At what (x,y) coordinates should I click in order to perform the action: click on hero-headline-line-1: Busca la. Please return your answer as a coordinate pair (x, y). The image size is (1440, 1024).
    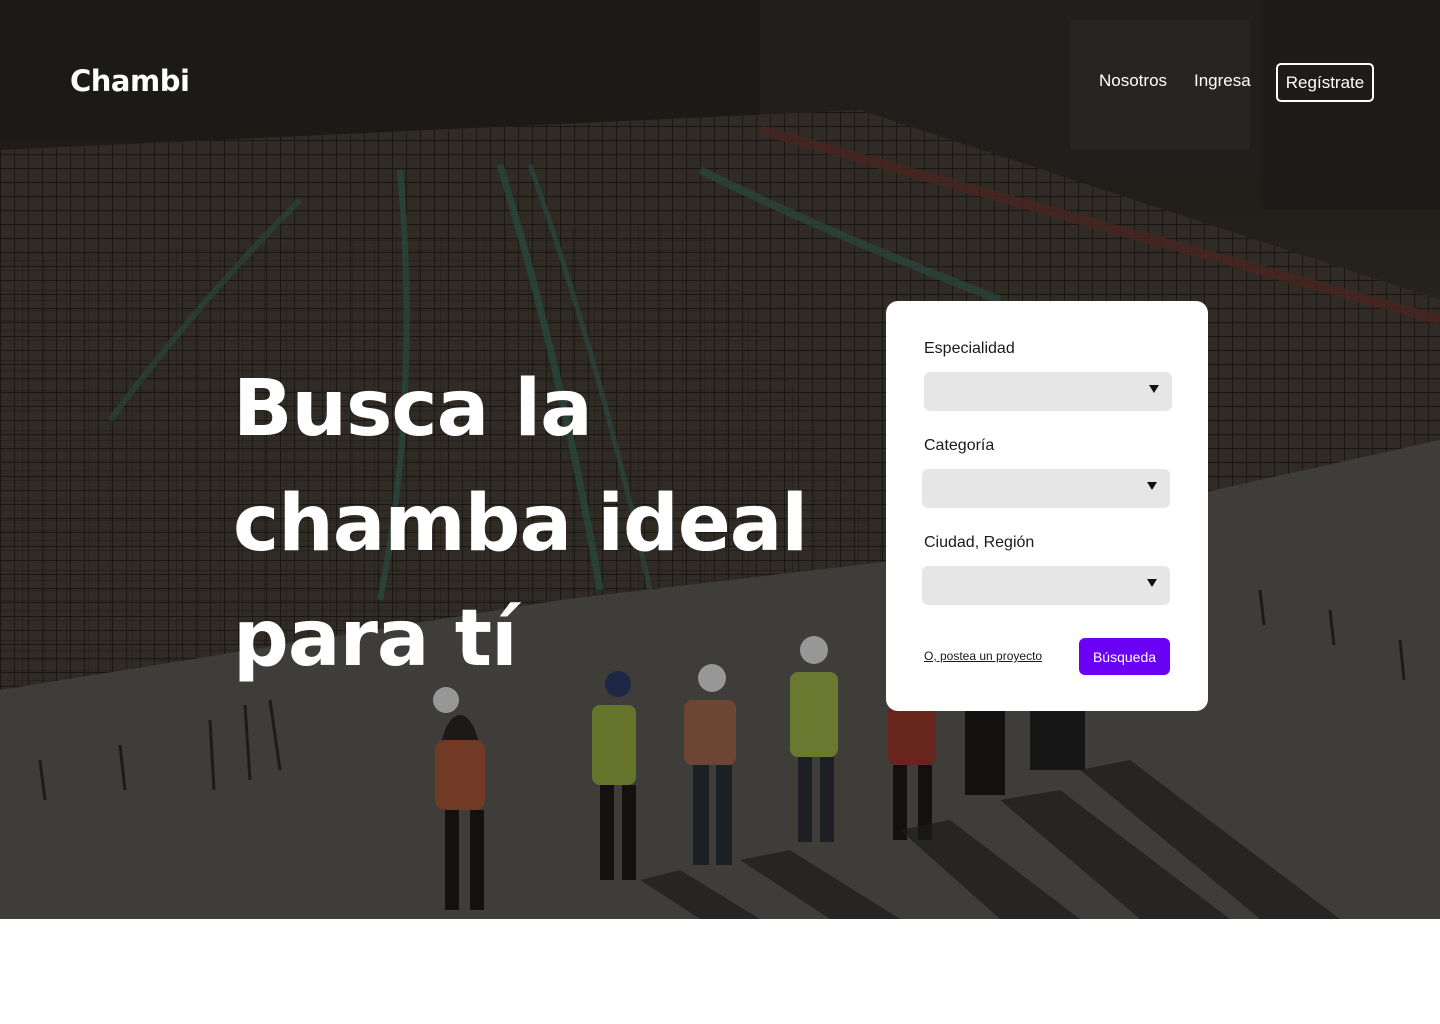
    Looking at the image, I should click on (413, 409).